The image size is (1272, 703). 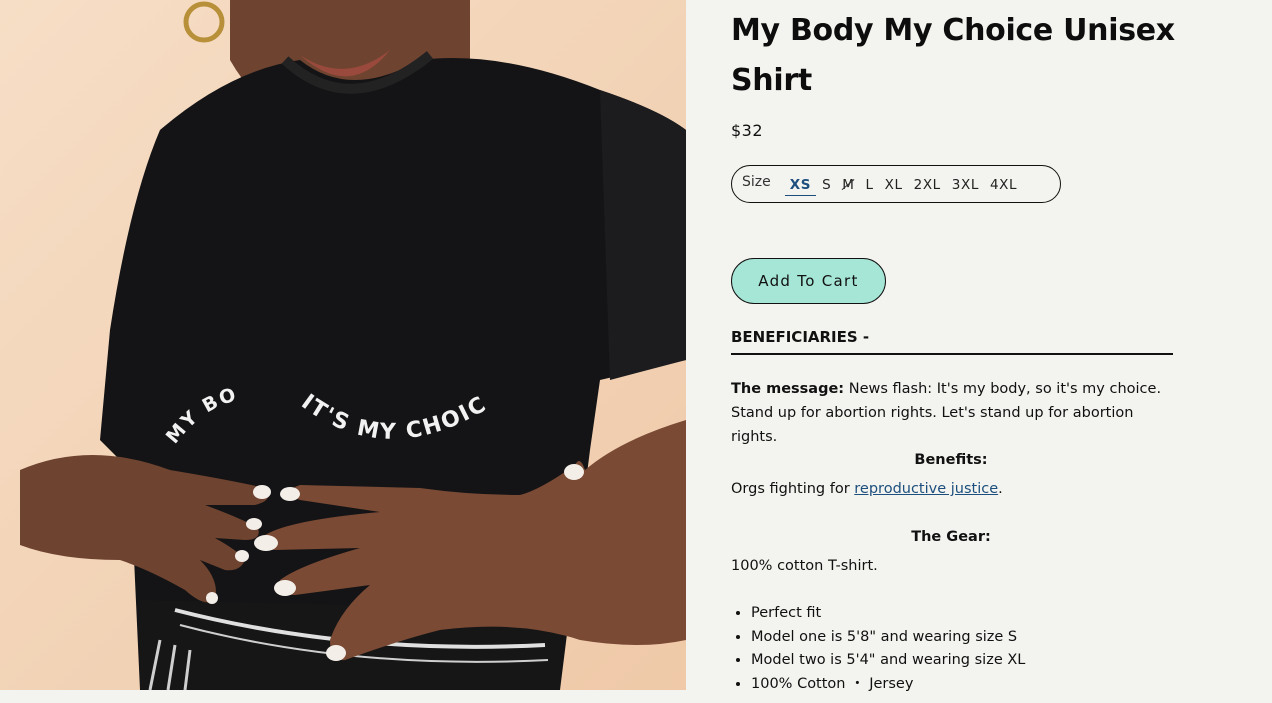 What do you see at coordinates (788, 389) in the screenshot?
I see `message-label: The message:` at bounding box center [788, 389].